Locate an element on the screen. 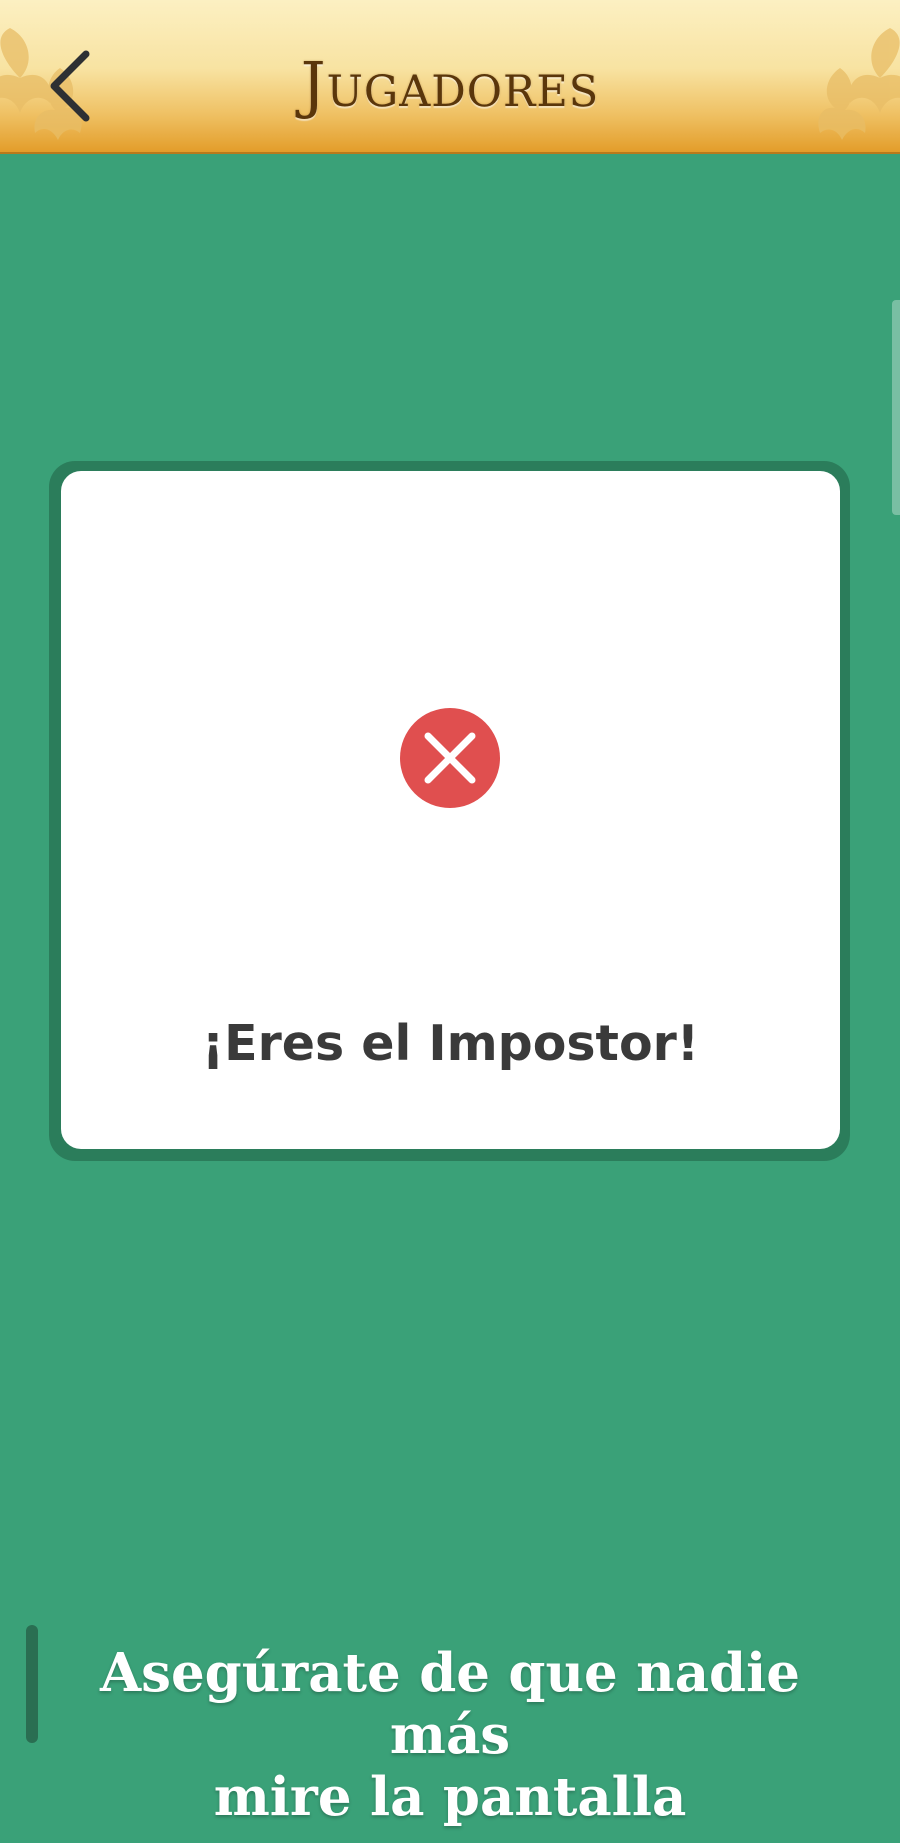 This screenshot has height=1843, width=900. warning-line-2: mire la pantalla is located at coordinates (450, 1797).